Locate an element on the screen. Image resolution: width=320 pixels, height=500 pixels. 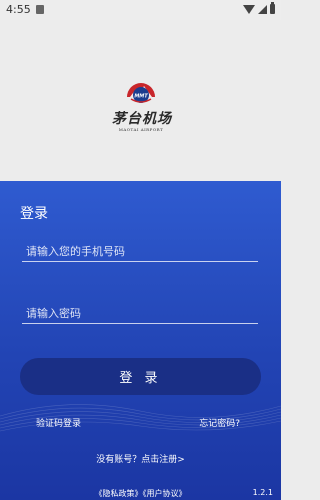
phone-field is located at coordinates (140, 251).